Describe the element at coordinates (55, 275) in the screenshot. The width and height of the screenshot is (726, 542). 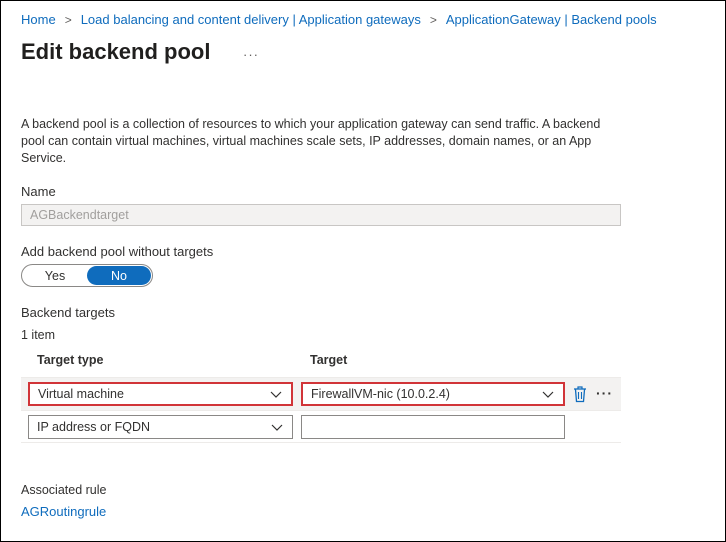
I see `toggle-option-yes: Yes` at that location.